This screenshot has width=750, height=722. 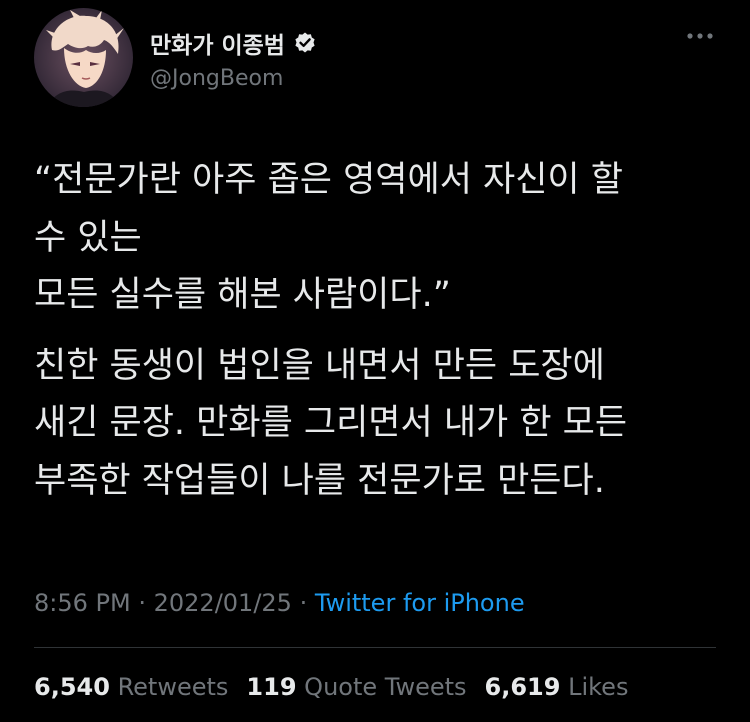 What do you see at coordinates (82, 603) in the screenshot?
I see `tweet-time: 8:56 PM` at bounding box center [82, 603].